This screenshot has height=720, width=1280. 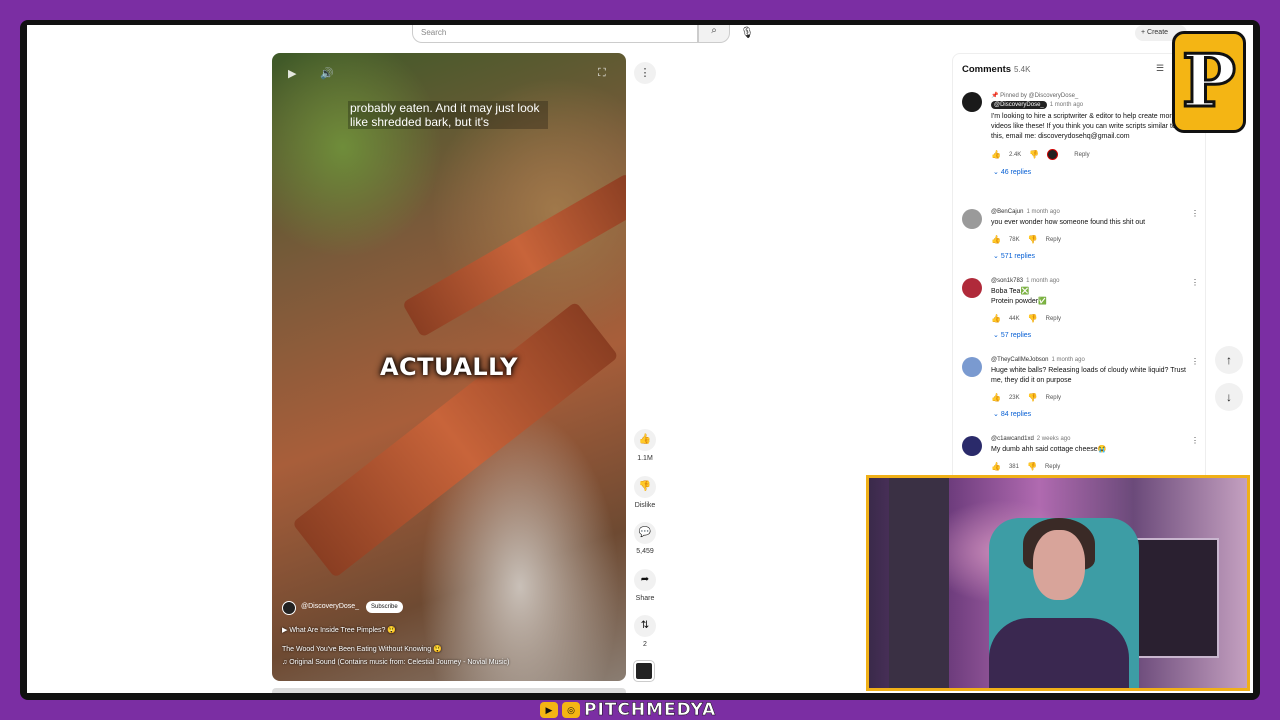 What do you see at coordinates (571, 710) in the screenshot?
I see `instagram-icon: ◎` at bounding box center [571, 710].